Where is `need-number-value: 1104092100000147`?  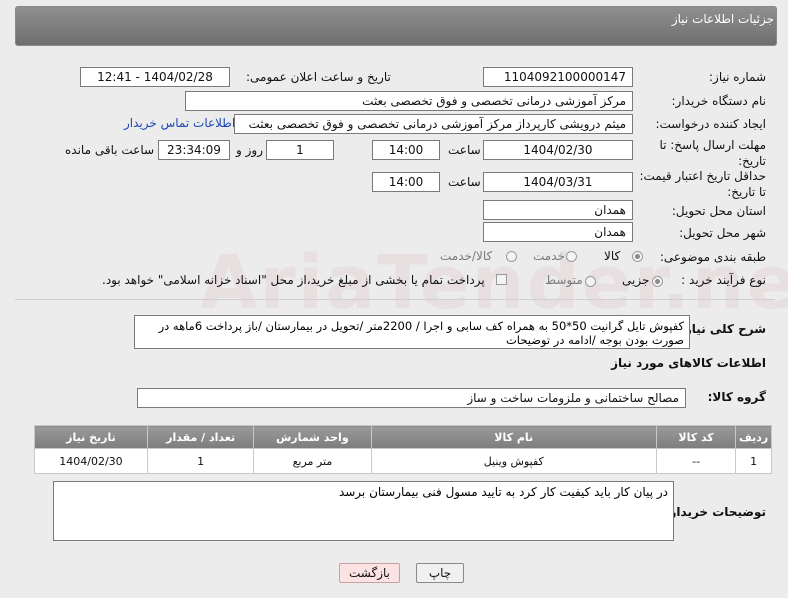 need-number-value: 1104092100000147 is located at coordinates (558, 77).